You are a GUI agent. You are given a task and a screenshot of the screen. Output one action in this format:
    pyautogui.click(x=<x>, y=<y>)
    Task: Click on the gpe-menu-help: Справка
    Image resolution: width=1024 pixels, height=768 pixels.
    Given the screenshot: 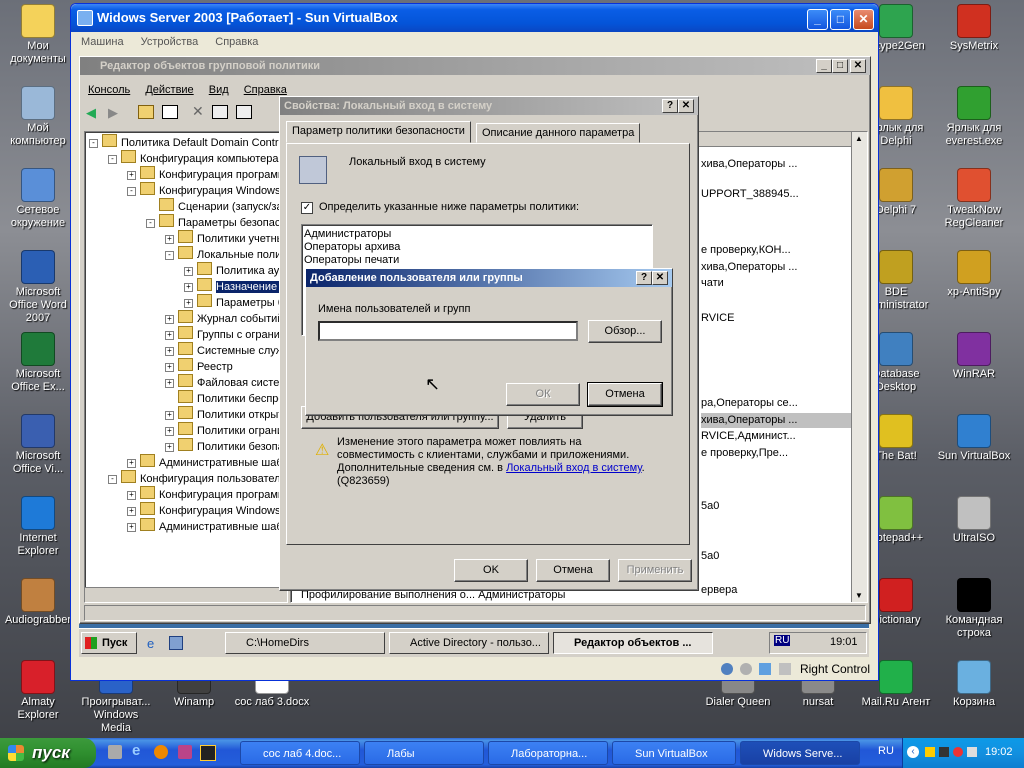 What is the action you would take?
    pyautogui.click(x=265, y=90)
    